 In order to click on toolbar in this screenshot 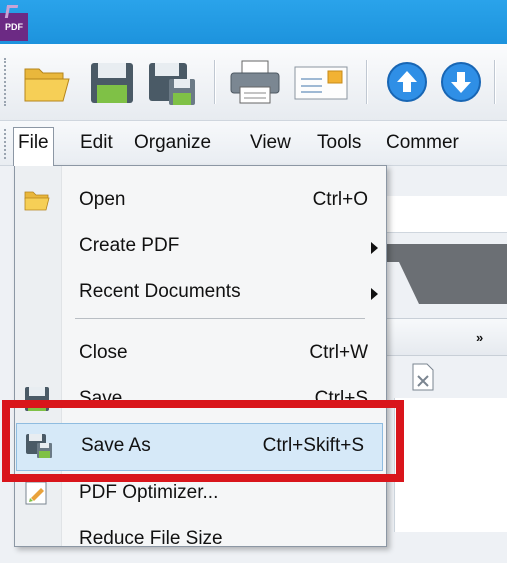, I will do `click(253, 82)`.